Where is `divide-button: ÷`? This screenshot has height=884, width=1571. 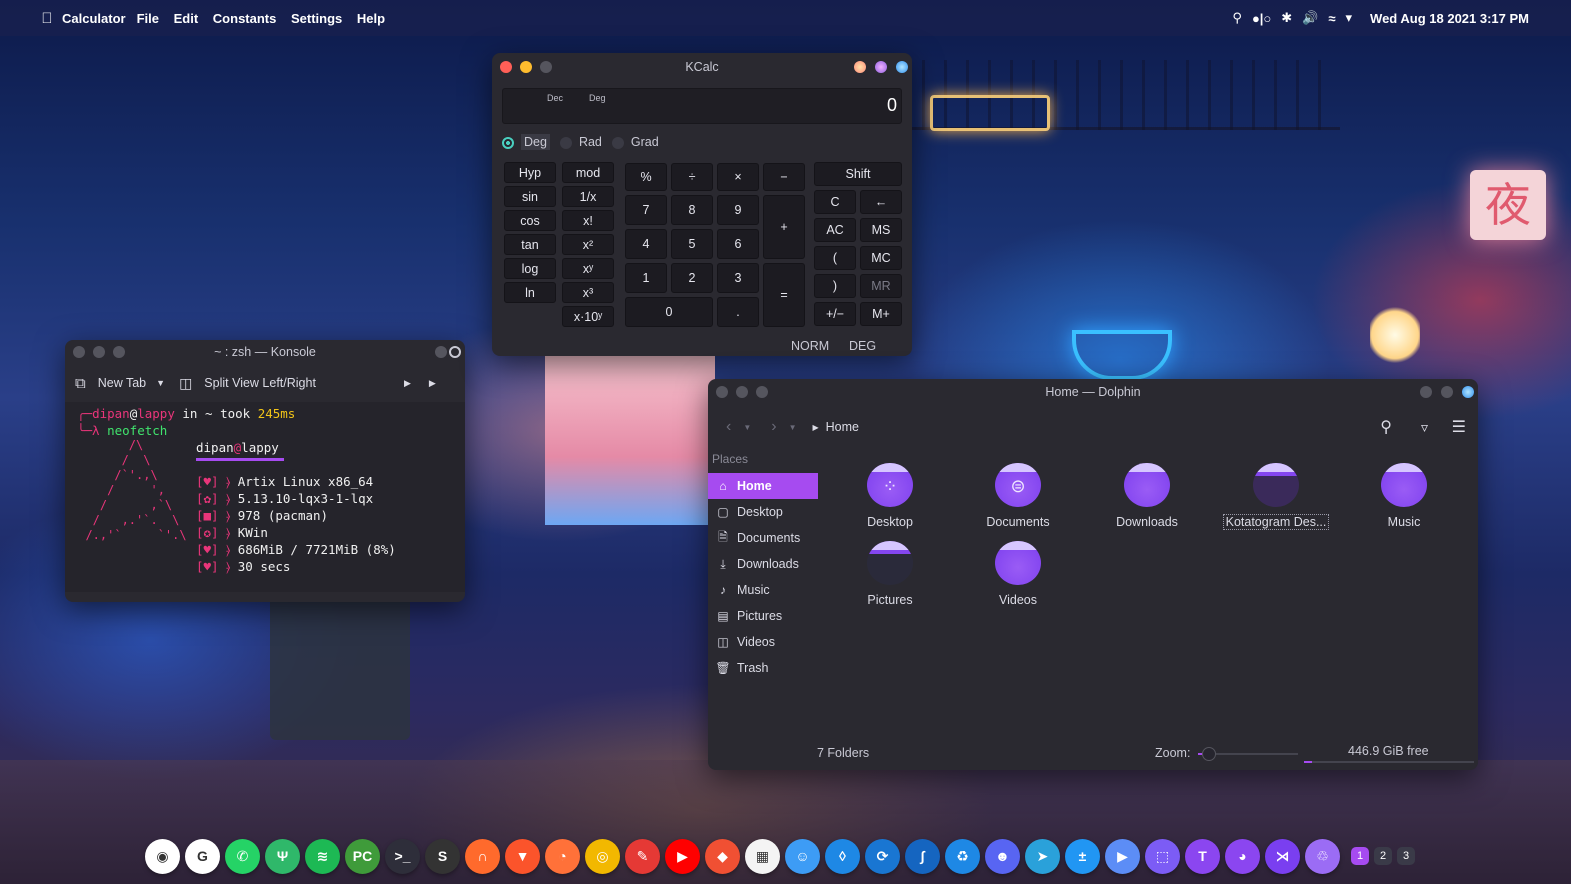 divide-button: ÷ is located at coordinates (692, 177).